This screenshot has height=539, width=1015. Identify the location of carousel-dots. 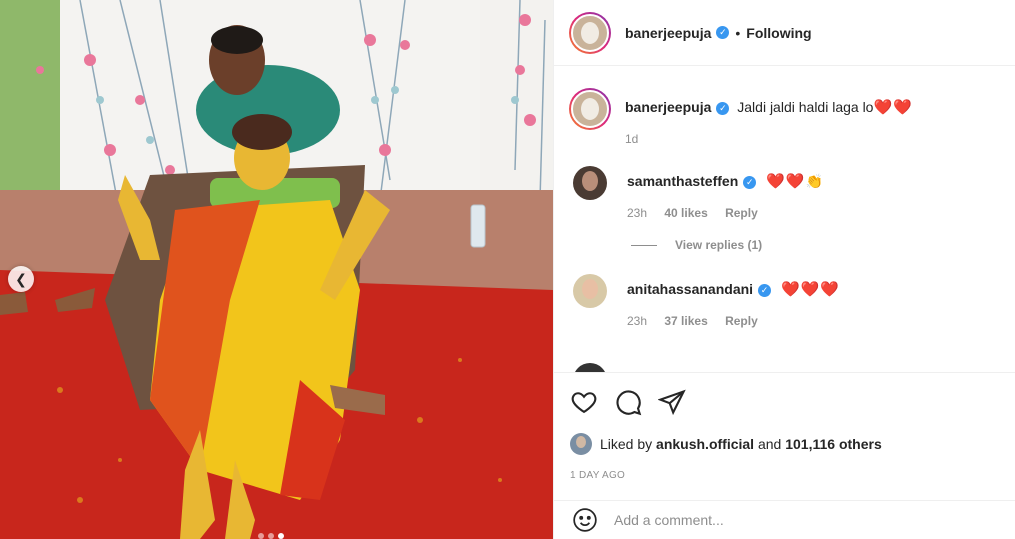
(271, 536).